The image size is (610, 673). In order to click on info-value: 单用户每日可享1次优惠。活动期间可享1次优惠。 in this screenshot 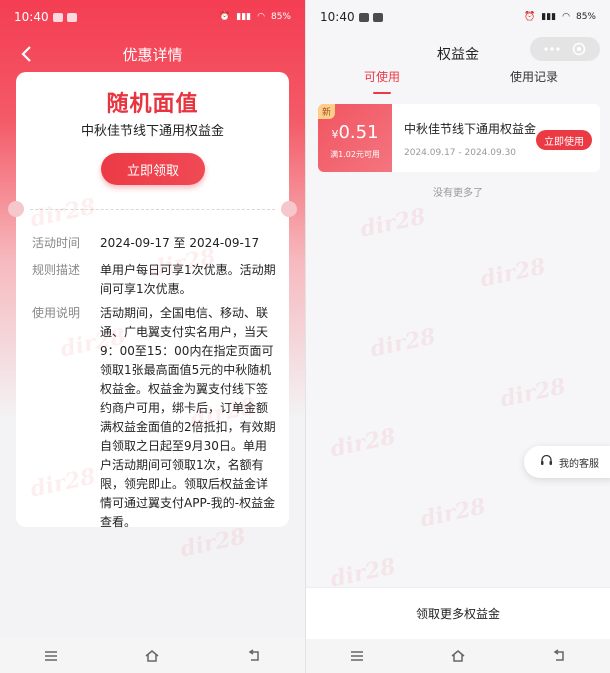, I will do `click(188, 279)`.